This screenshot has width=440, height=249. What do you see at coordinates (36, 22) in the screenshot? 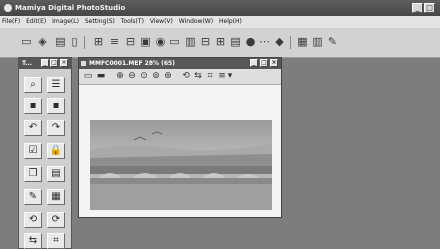
I see `menu-edit: Edit(E)` at bounding box center [36, 22].